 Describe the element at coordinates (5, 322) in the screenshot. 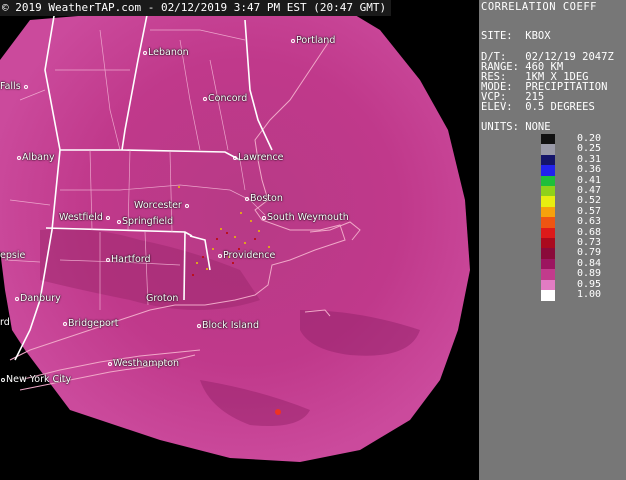

I see `city-label: rd` at that location.